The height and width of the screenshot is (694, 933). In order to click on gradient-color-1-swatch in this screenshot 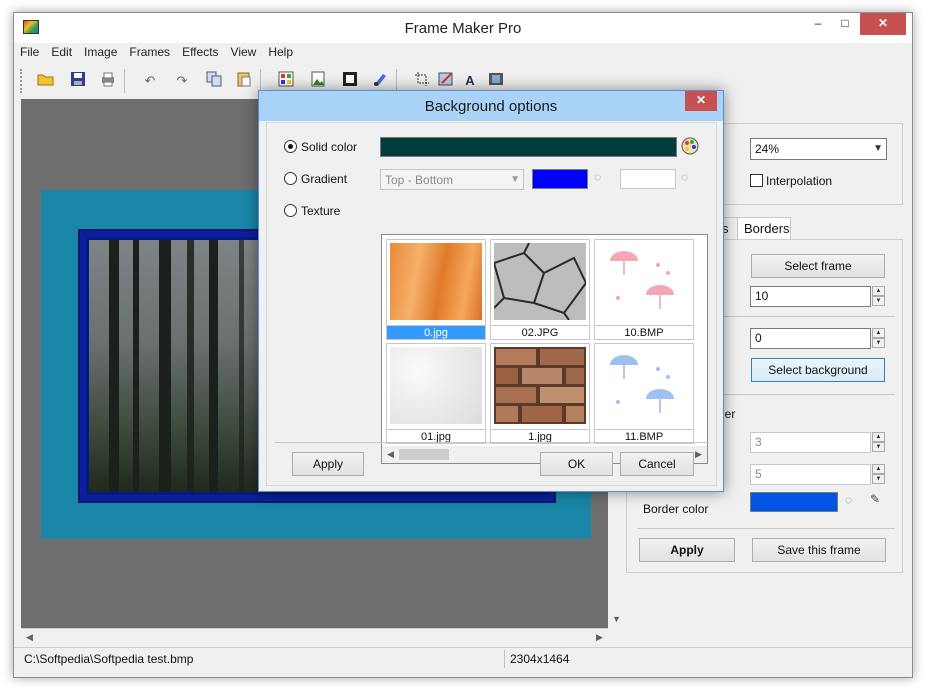, I will do `click(560, 179)`.